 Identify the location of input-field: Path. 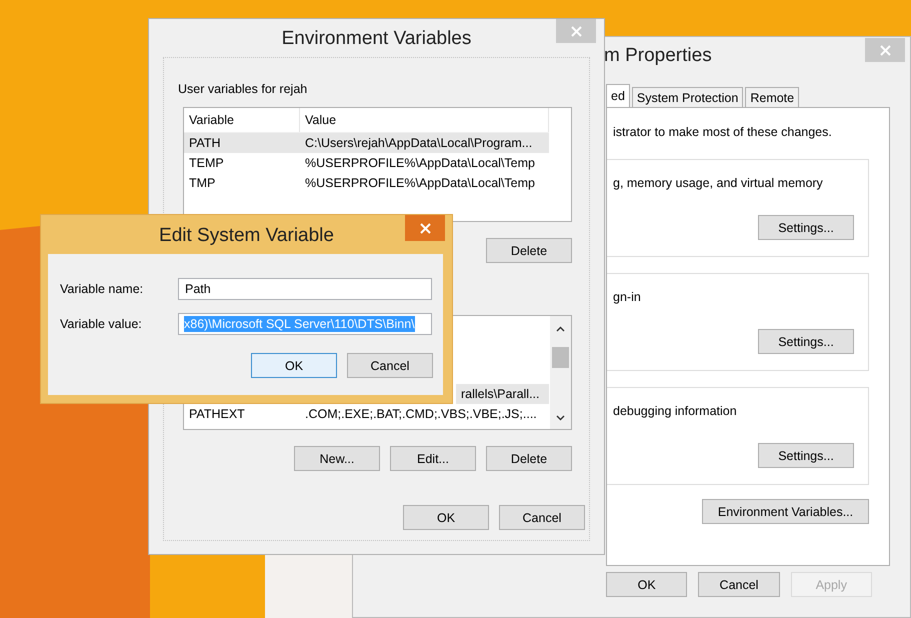
(305, 289).